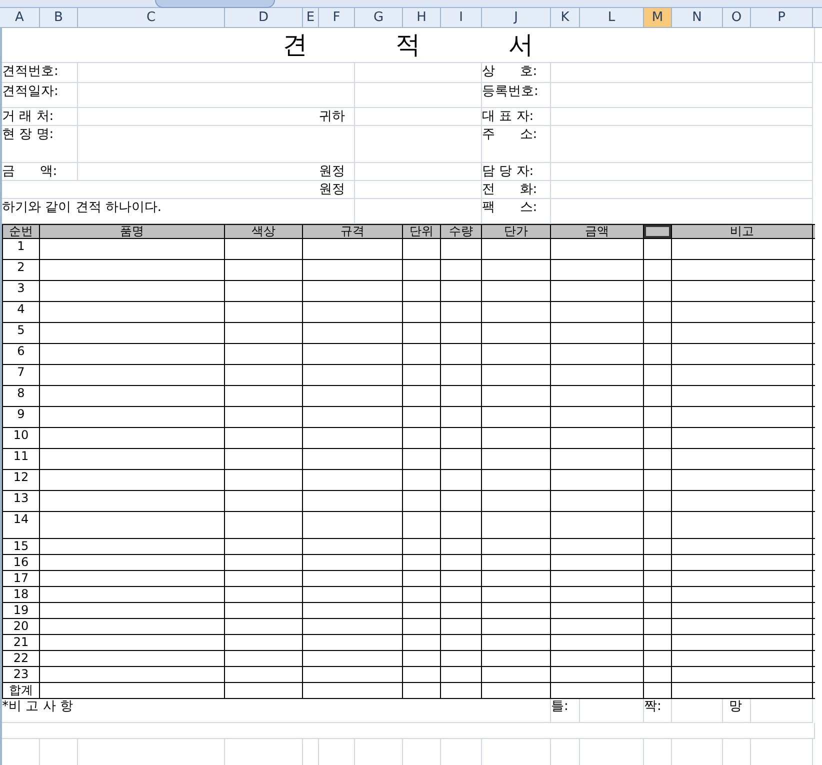 The width and height of the screenshot is (822, 765). What do you see at coordinates (37, 706) in the screenshot?
I see `remarks-label: *비 고 사 항` at bounding box center [37, 706].